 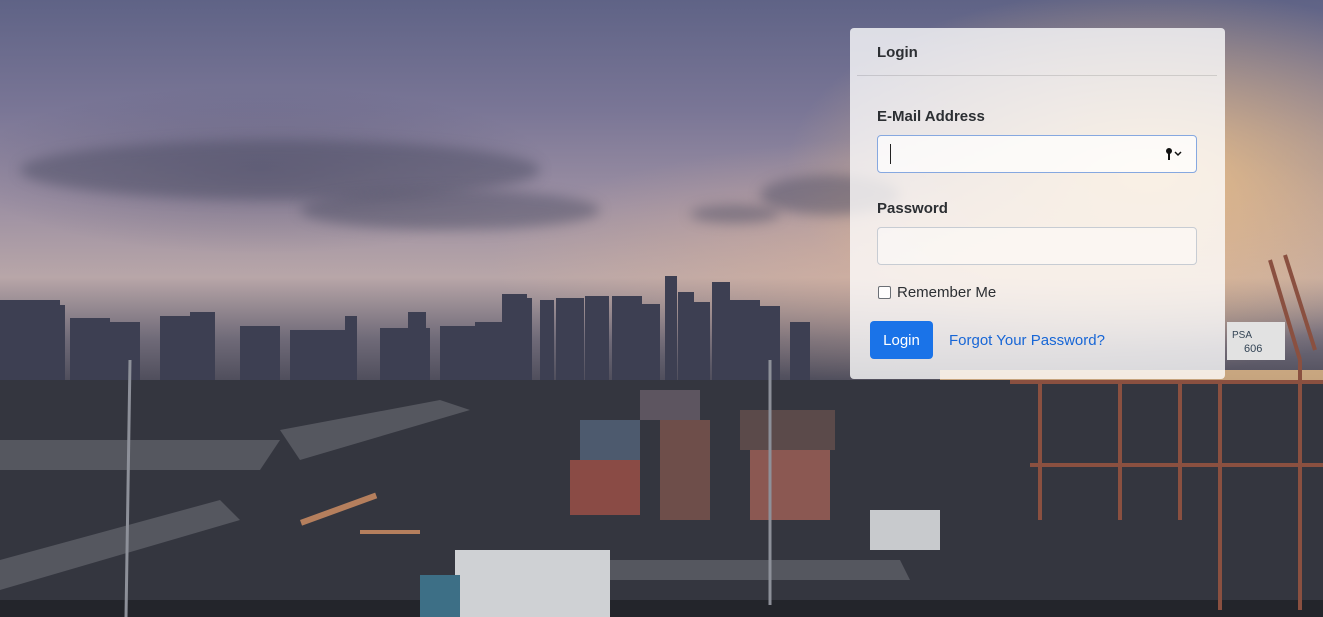 I want to click on email-label: E-Mail Address, so click(x=931, y=116).